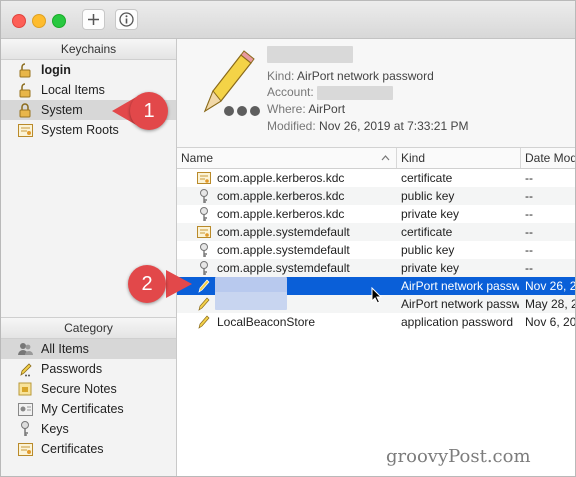 This screenshot has width=576, height=477. I want to click on locked-padlock-icon, so click(25, 110).